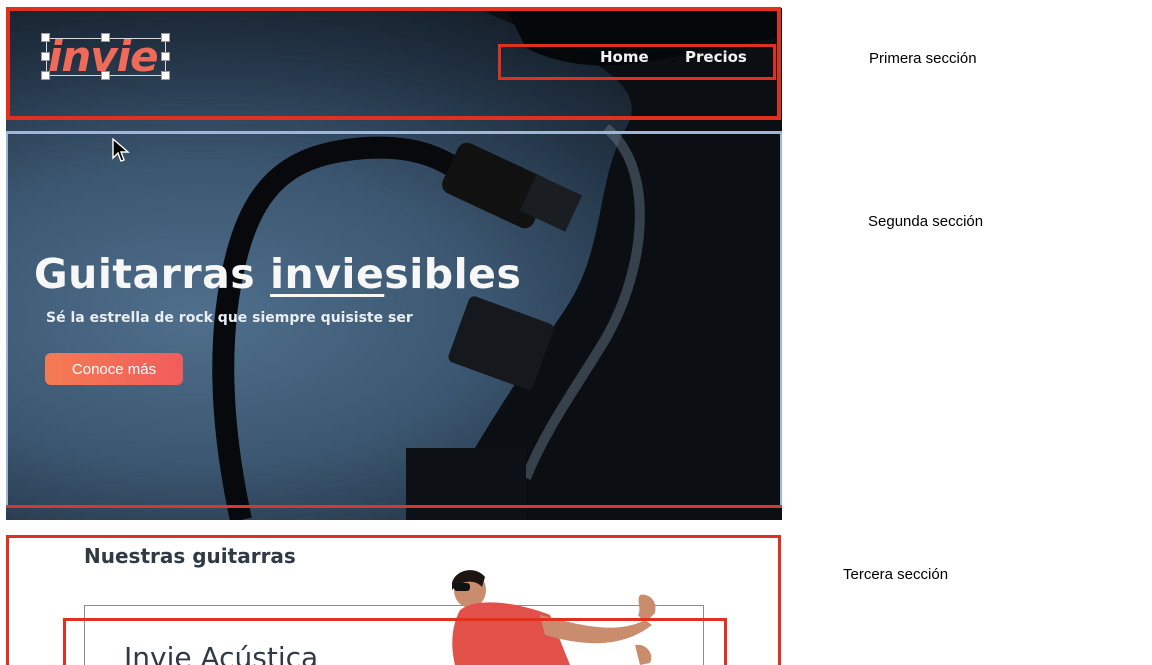  I want to click on annotation-second-section: Segunda sección, so click(926, 221).